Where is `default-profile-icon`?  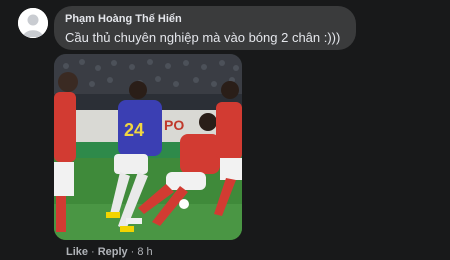
default-profile-icon is located at coordinates (33, 23).